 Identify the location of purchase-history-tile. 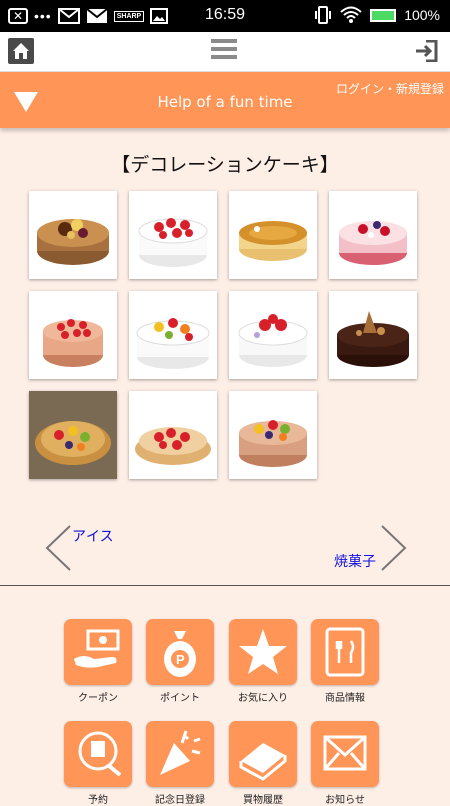
(263, 754).